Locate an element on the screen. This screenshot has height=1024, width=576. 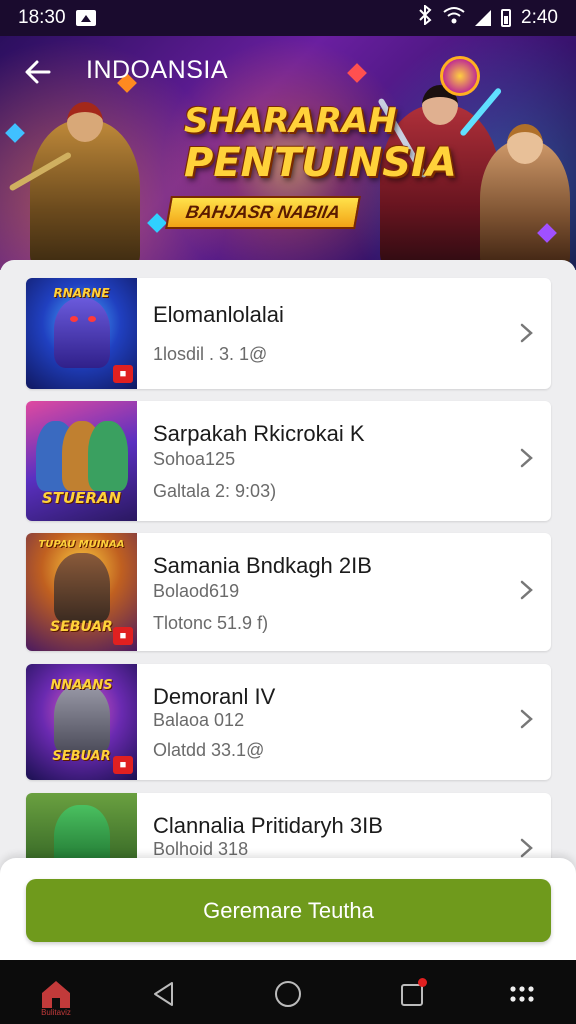
arrow-left-icon is located at coordinates (38, 72).